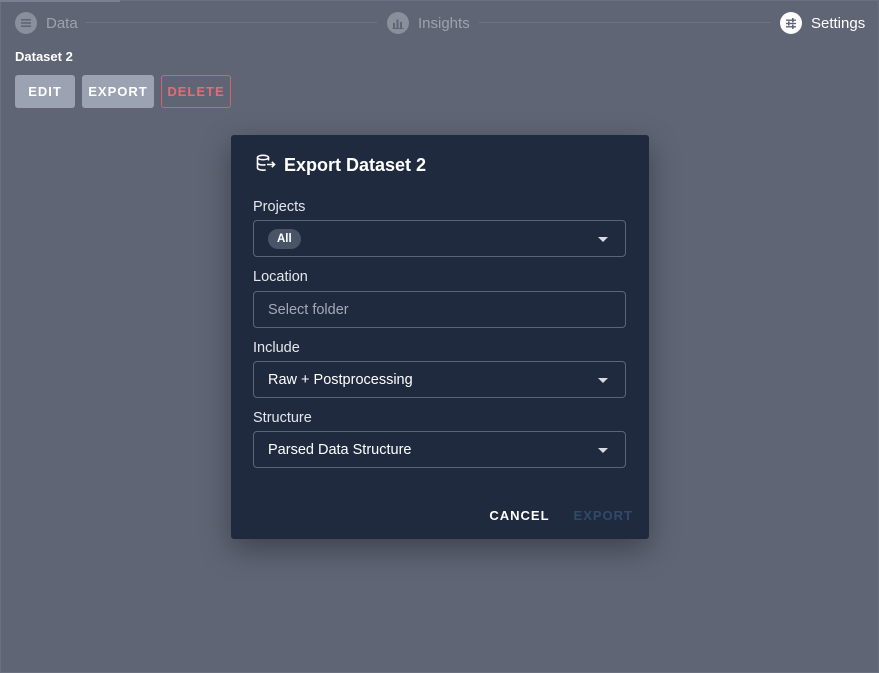  I want to click on dialog-actions: CANCEL EXPORT, so click(561, 515).